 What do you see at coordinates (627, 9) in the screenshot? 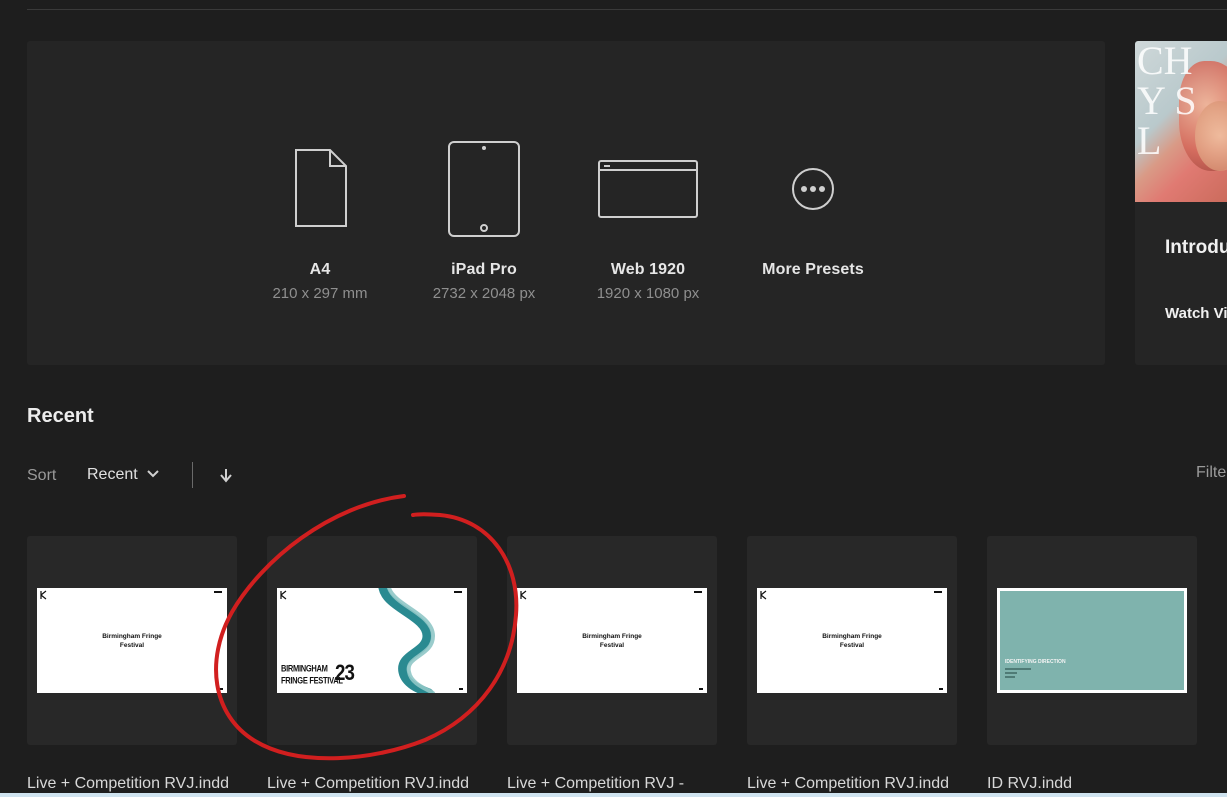
I see `top-divider` at bounding box center [627, 9].